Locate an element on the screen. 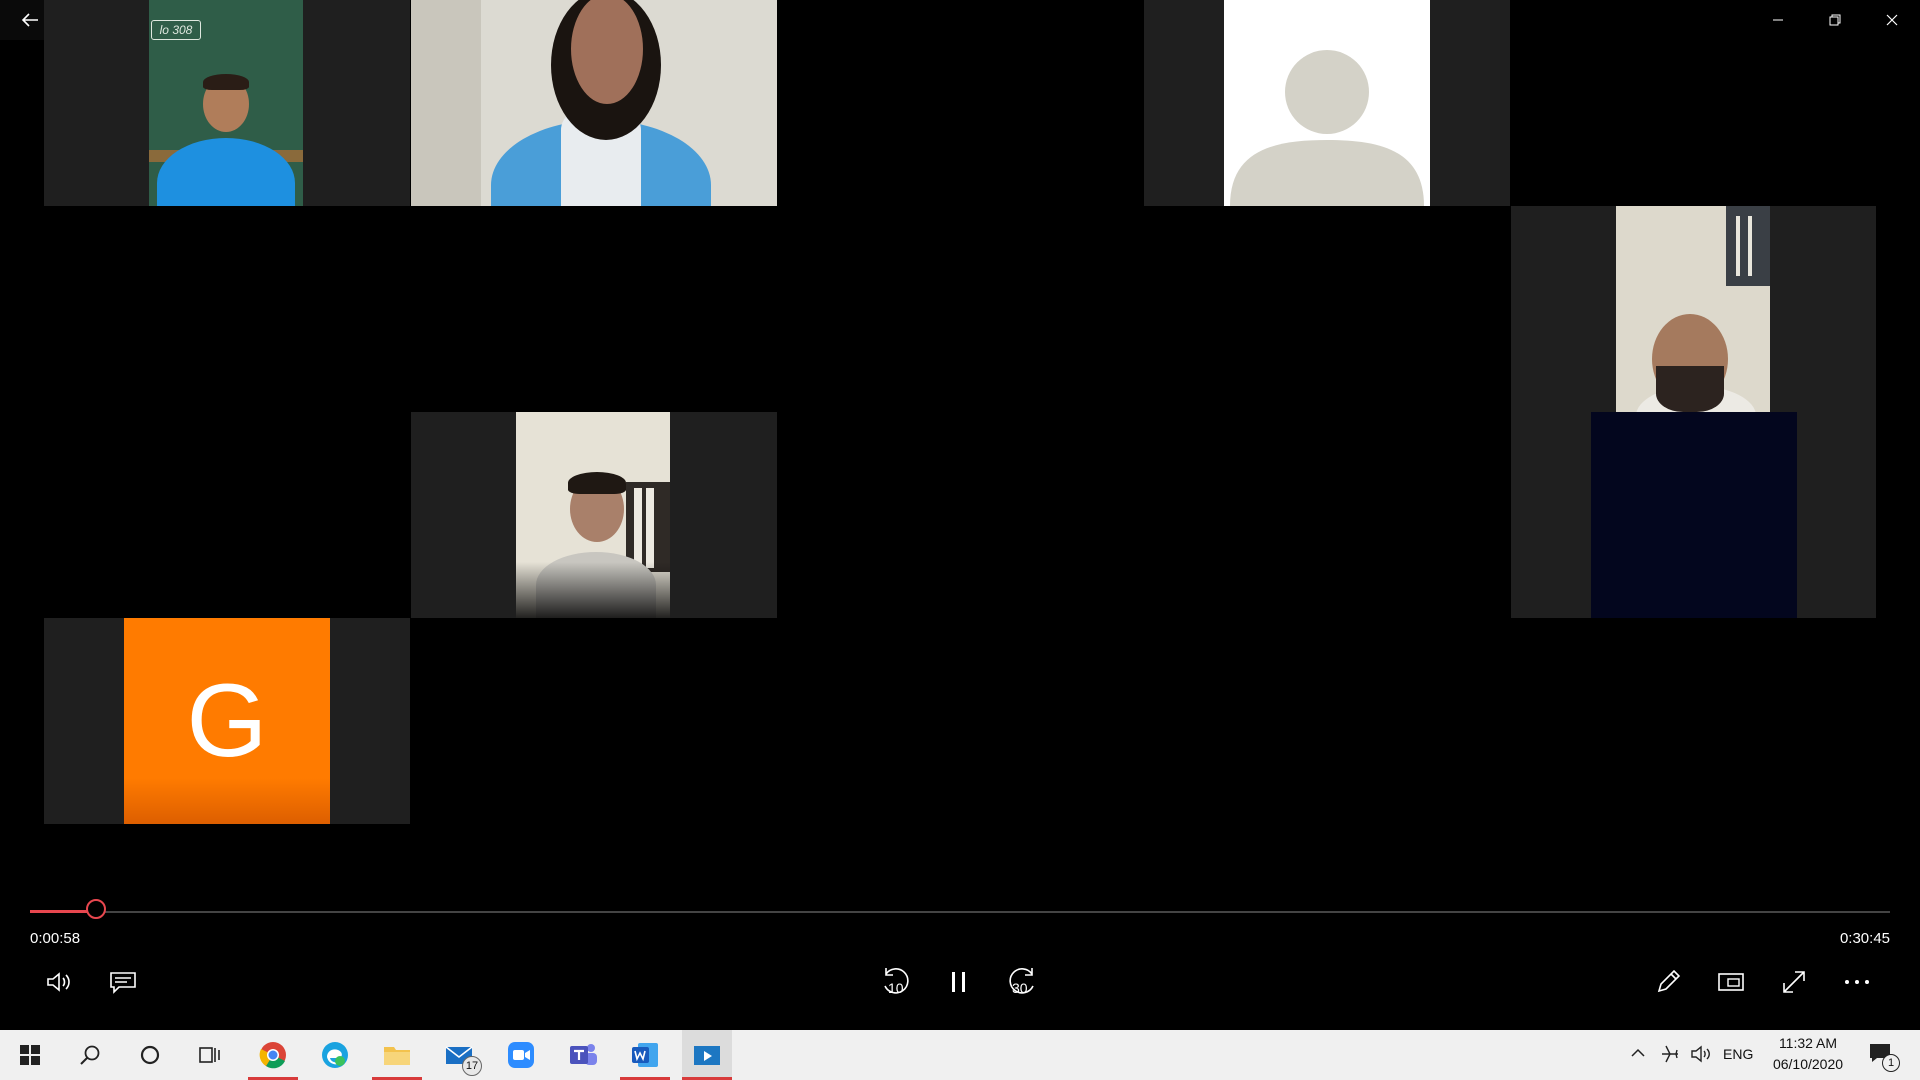 This screenshot has height=1080, width=1920. skip-forward-button: 30 is located at coordinates (1022, 982).